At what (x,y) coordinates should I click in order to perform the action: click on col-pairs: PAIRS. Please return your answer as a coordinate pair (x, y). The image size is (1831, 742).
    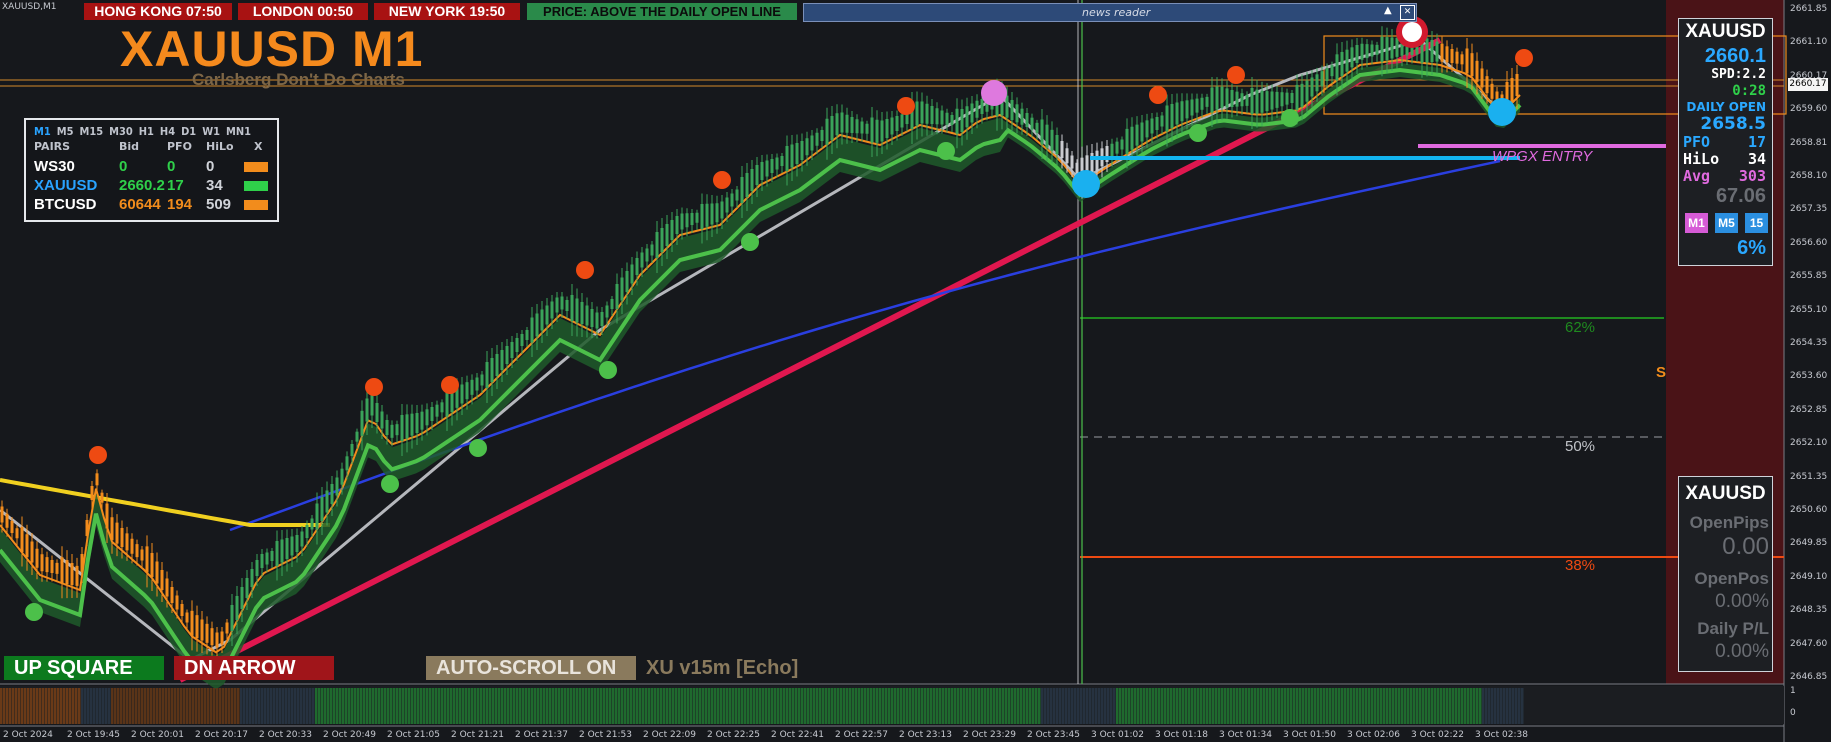
    Looking at the image, I should click on (52, 146).